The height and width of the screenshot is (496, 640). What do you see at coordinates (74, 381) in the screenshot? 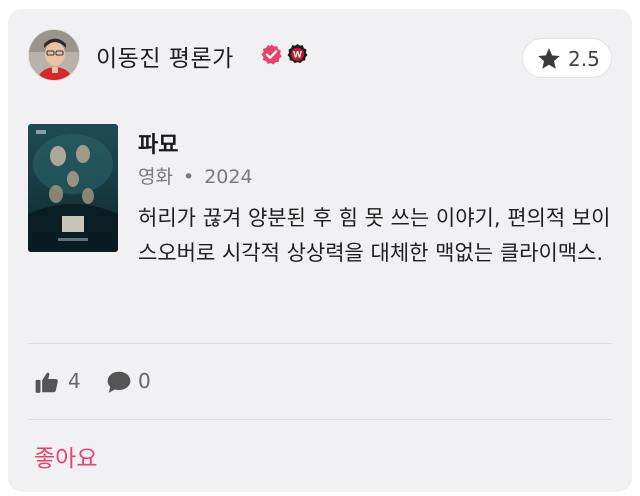
I see `like-count: 4` at bounding box center [74, 381].